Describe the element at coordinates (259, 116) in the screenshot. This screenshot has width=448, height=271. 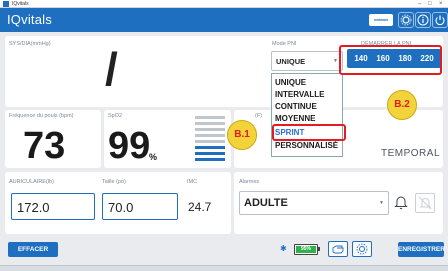
I see `temperature-unit-label: (F)` at that location.